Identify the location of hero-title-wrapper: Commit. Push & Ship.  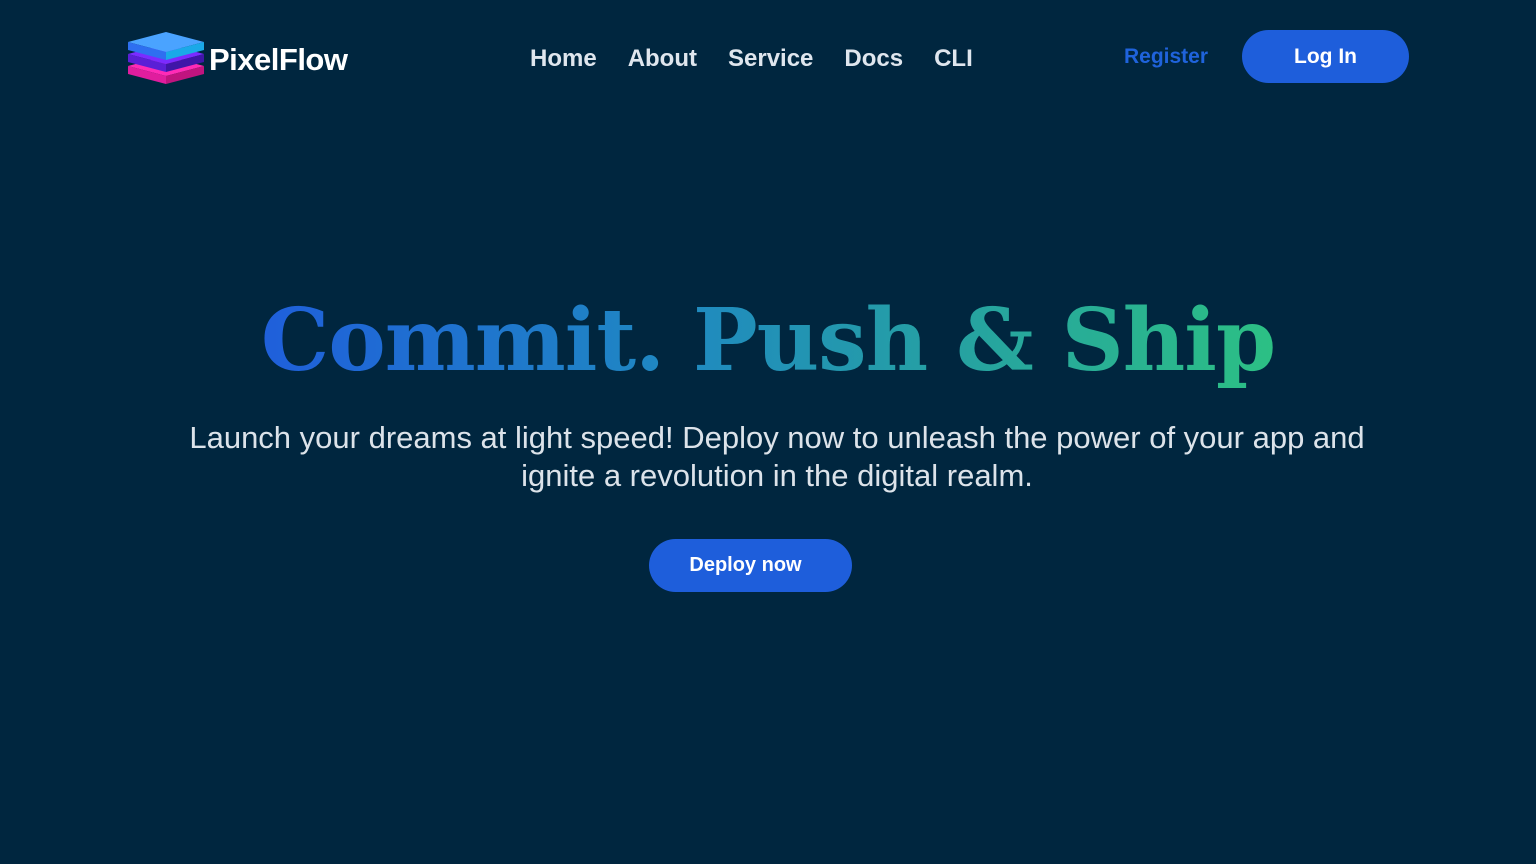
(768, 341).